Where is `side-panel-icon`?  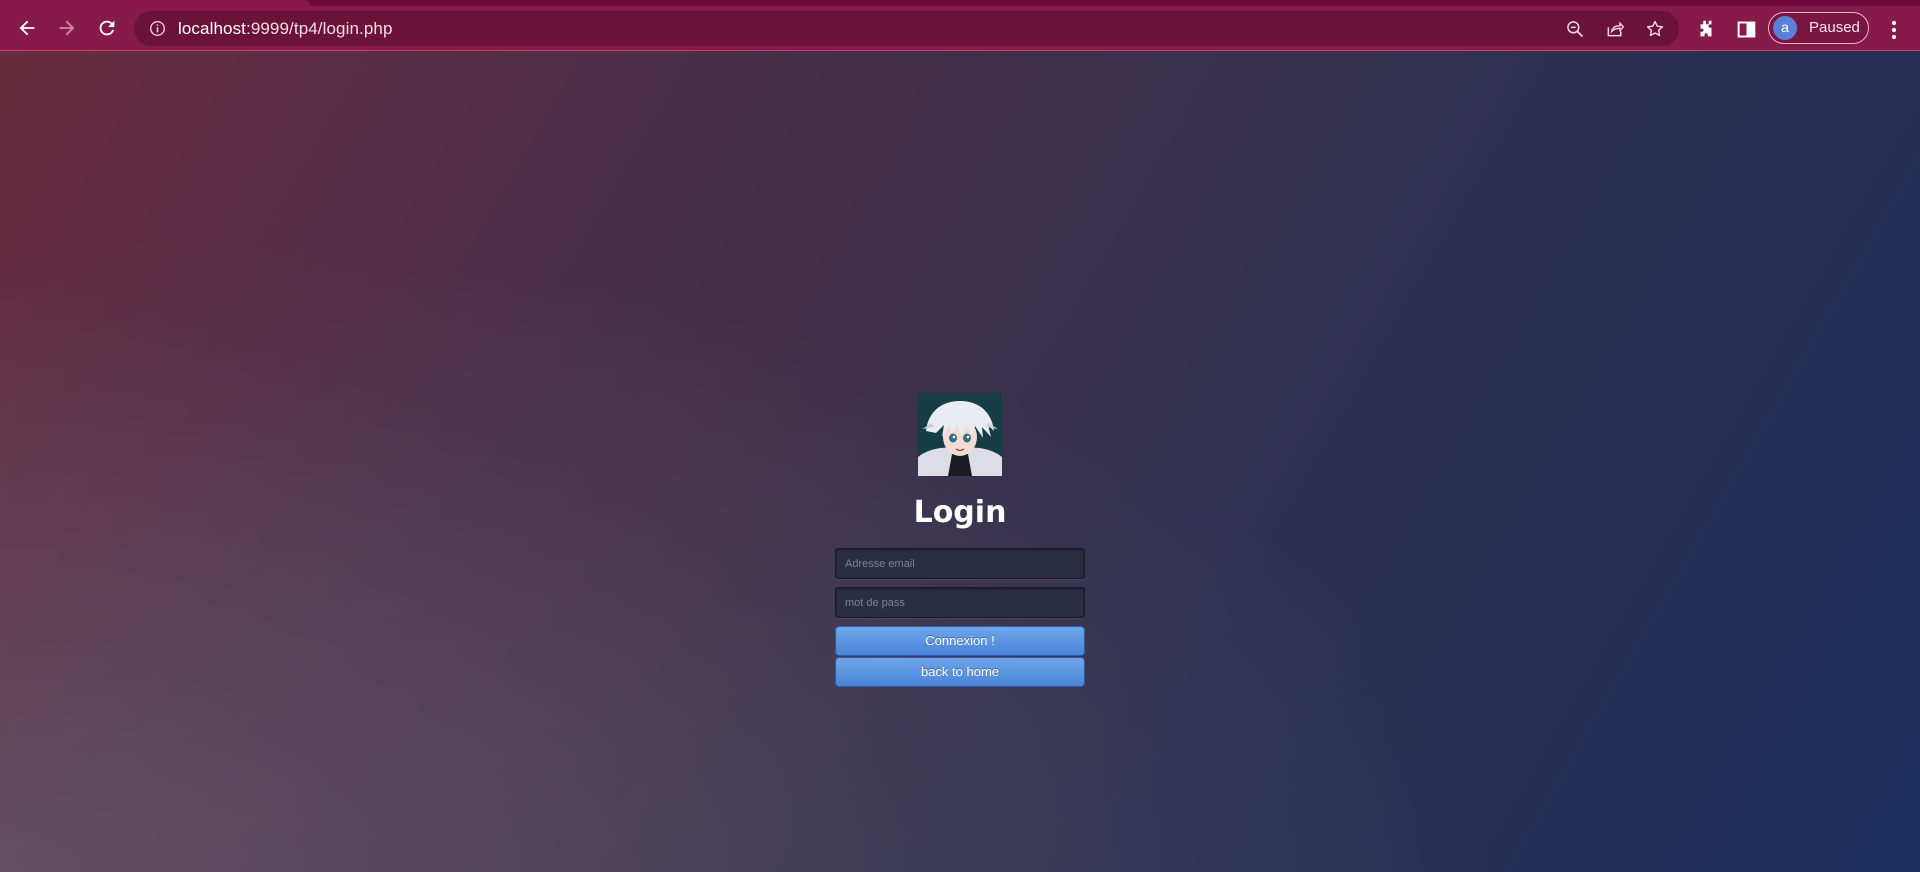
side-panel-icon is located at coordinates (1746, 29).